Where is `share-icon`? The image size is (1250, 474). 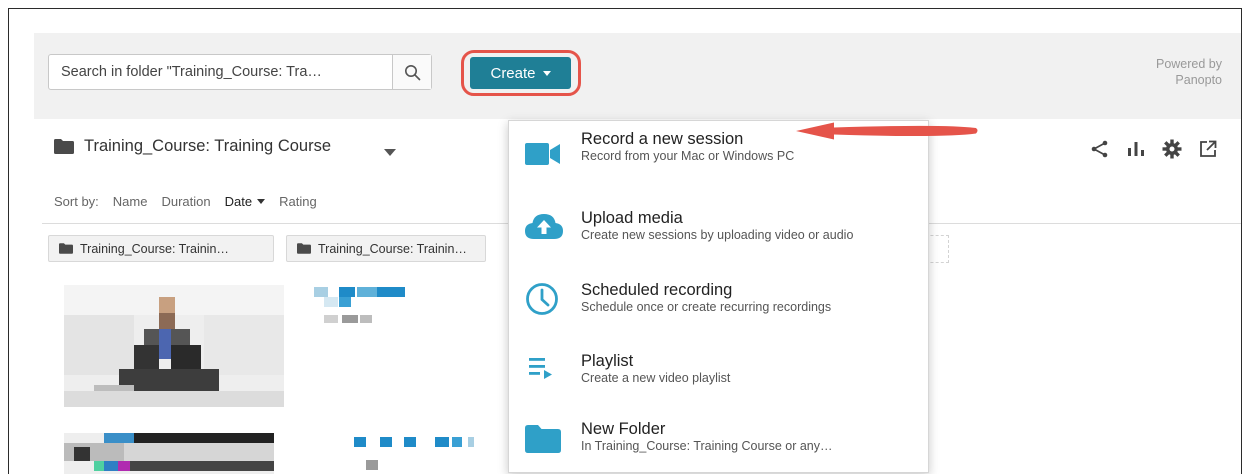 share-icon is located at coordinates (1100, 149).